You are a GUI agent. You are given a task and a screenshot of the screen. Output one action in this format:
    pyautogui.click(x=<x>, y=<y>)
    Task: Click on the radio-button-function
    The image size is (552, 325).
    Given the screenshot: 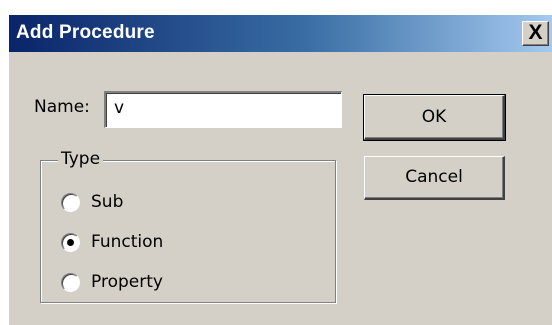 What is the action you would take?
    pyautogui.click(x=70, y=242)
    